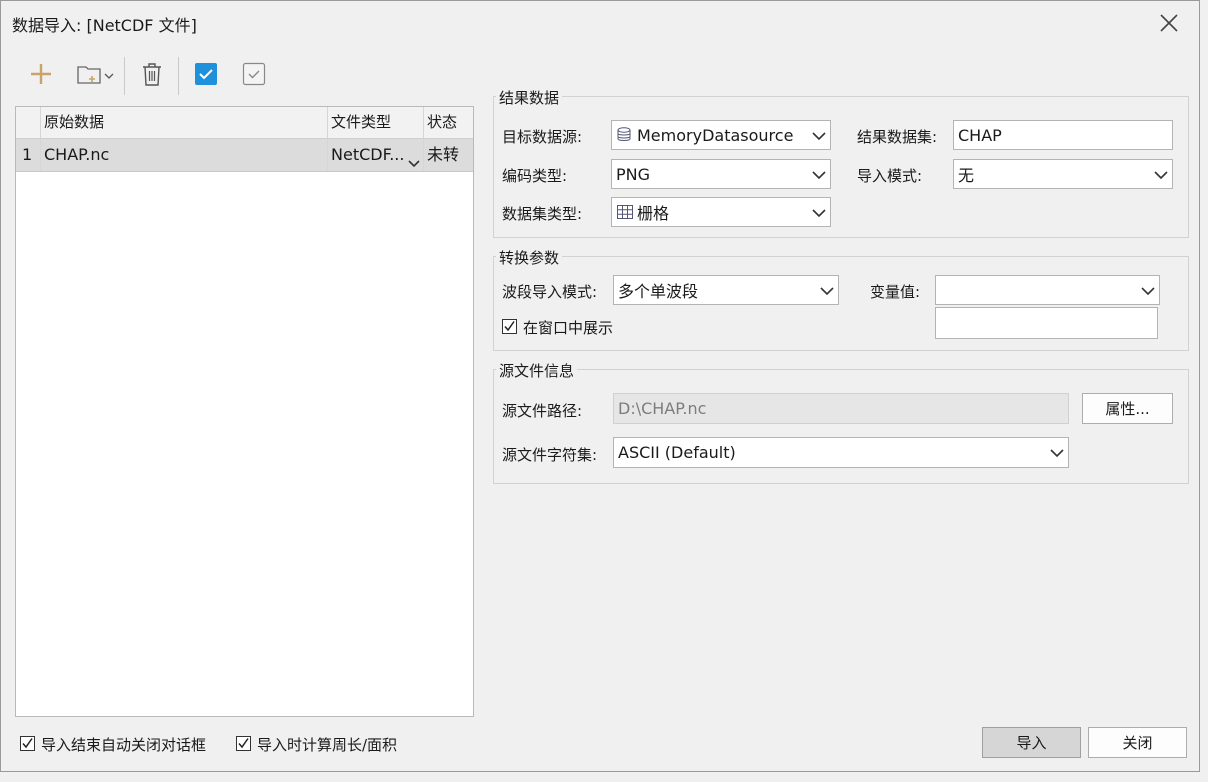 The height and width of the screenshot is (782, 1208). Describe the element at coordinates (1031, 742) in the screenshot. I see `import-button: 导入` at that location.